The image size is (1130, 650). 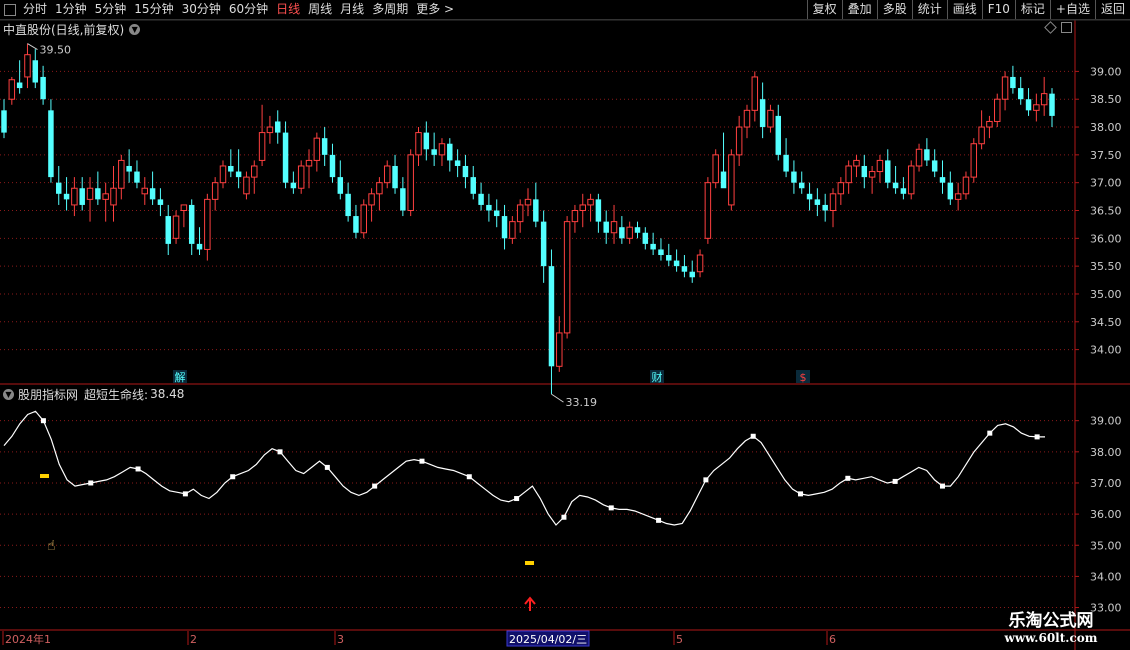 What do you see at coordinates (55, 50) in the screenshot?
I see `high-marker-label: 39.50` at bounding box center [55, 50].